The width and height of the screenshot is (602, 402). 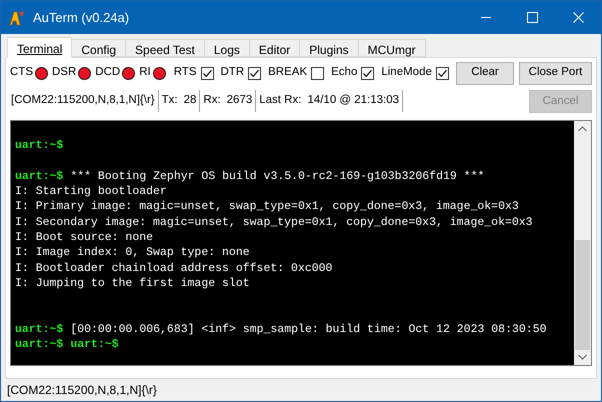 What do you see at coordinates (582, 129) in the screenshot?
I see `scroll-up-icon` at bounding box center [582, 129].